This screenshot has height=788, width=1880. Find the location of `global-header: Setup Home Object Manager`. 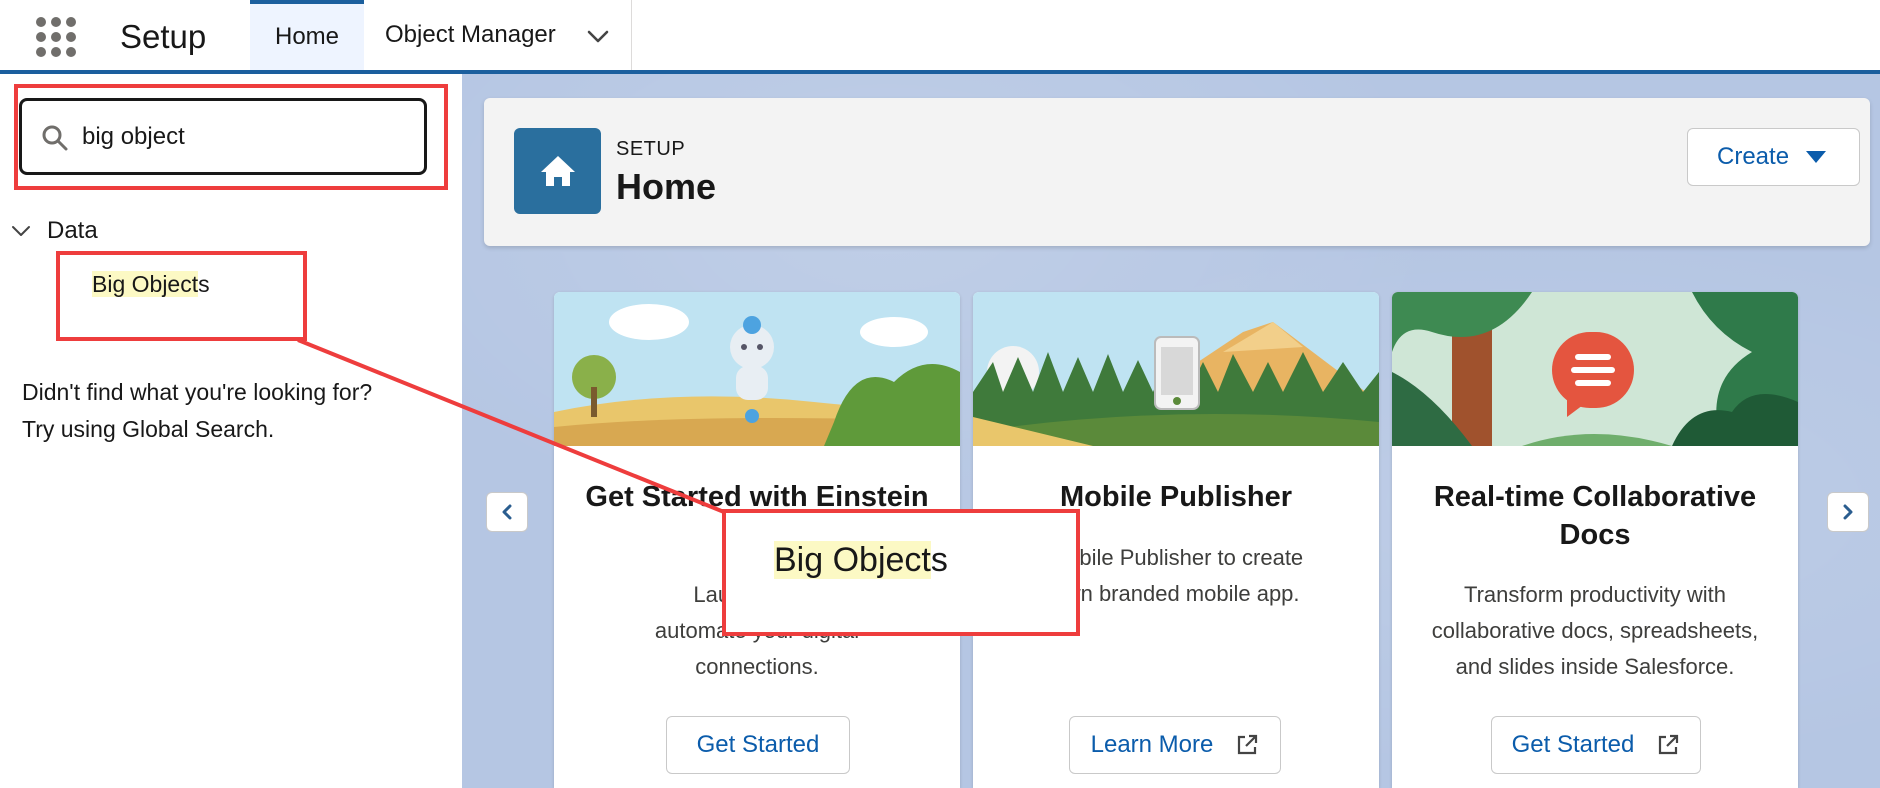

global-header: Setup Home Object Manager is located at coordinates (940, 37).